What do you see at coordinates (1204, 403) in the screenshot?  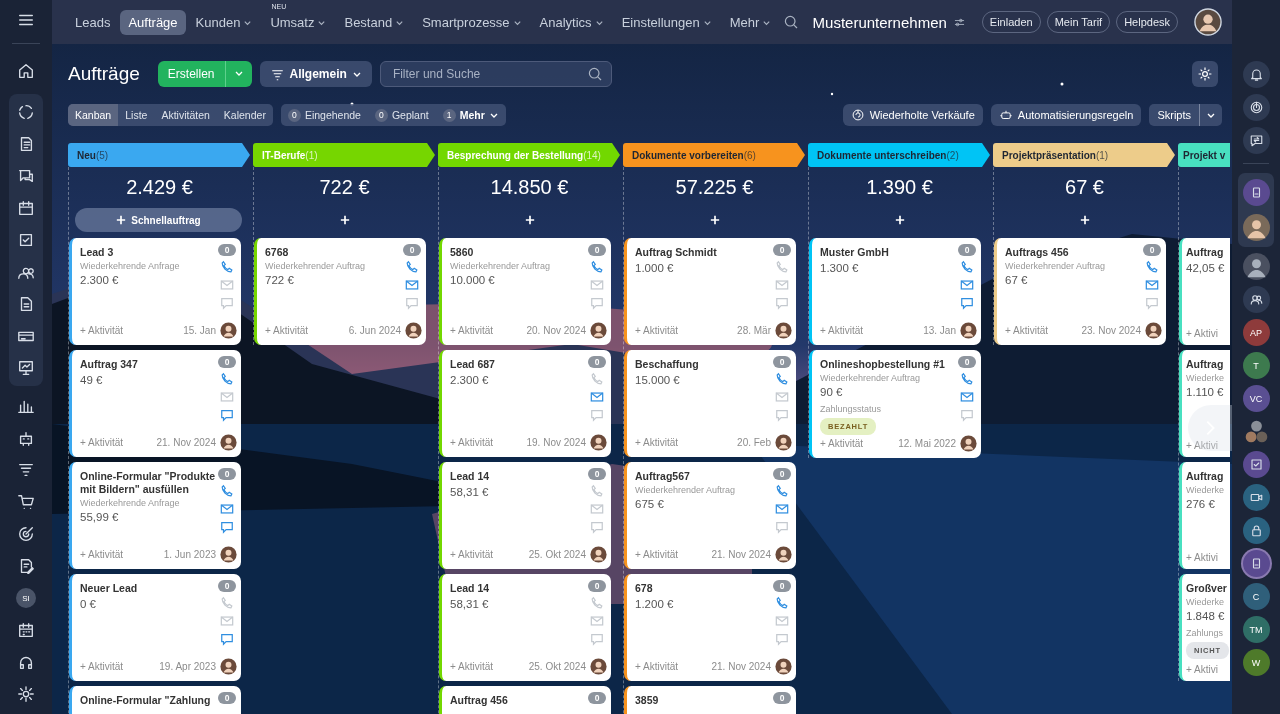 I see `deal-card: Auftrag Wiederke 1.110 € + Aktivi` at bounding box center [1204, 403].